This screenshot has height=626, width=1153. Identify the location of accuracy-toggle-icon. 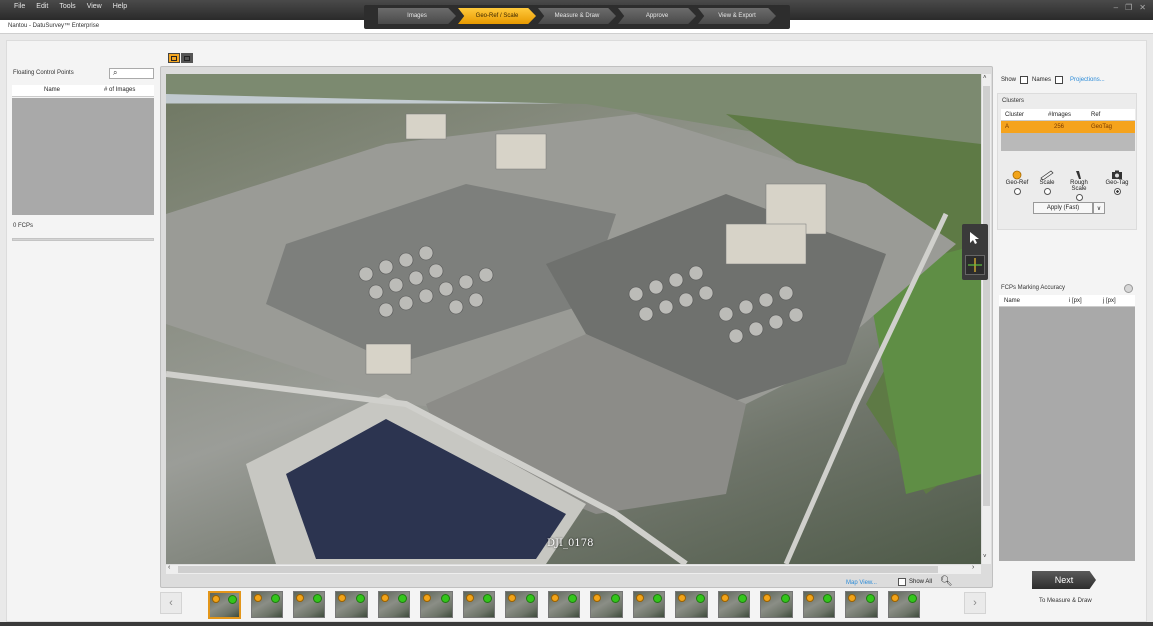
(1128, 288).